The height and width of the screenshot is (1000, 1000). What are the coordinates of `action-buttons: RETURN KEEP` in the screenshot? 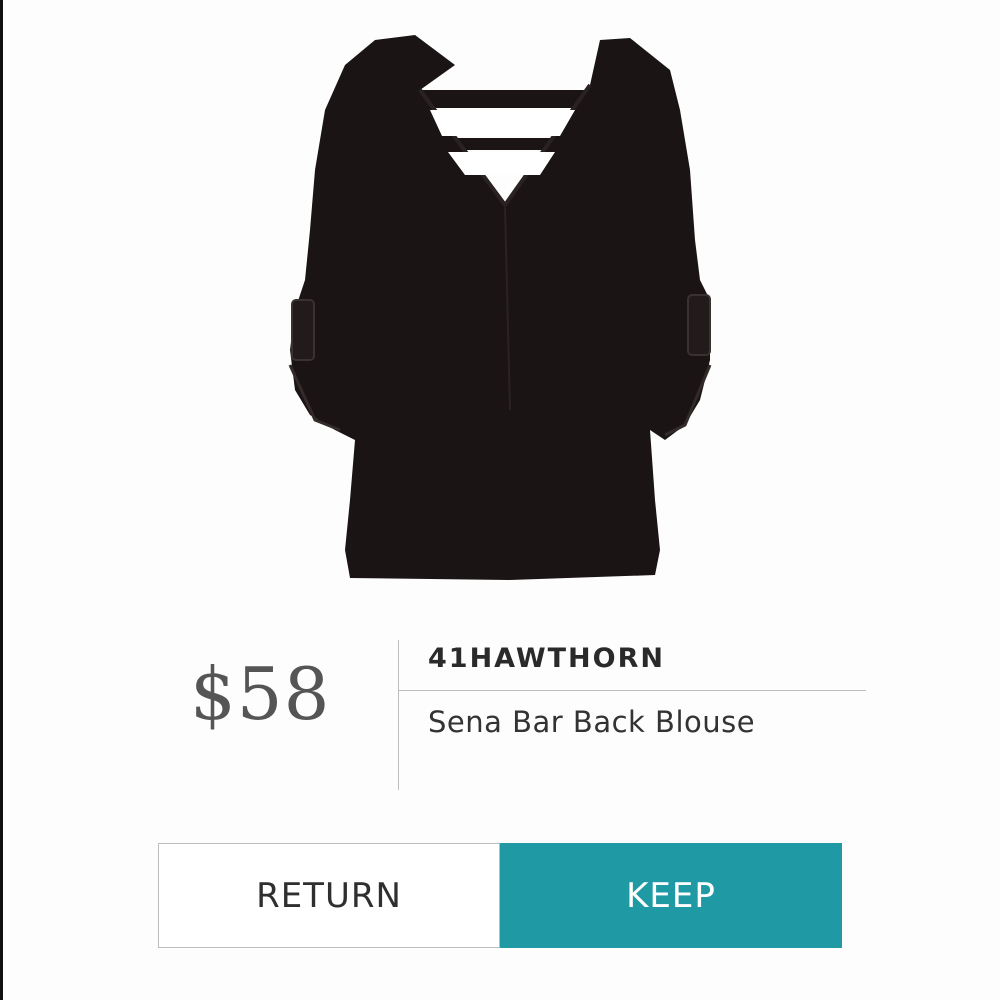 It's located at (500, 895).